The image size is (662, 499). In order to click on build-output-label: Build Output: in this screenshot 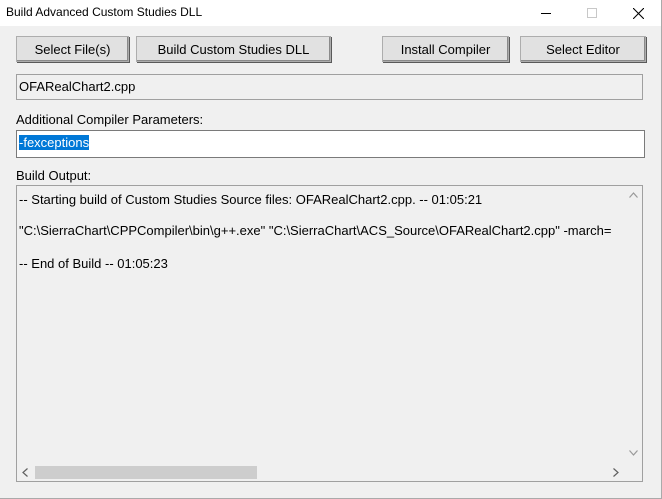, I will do `click(54, 175)`.